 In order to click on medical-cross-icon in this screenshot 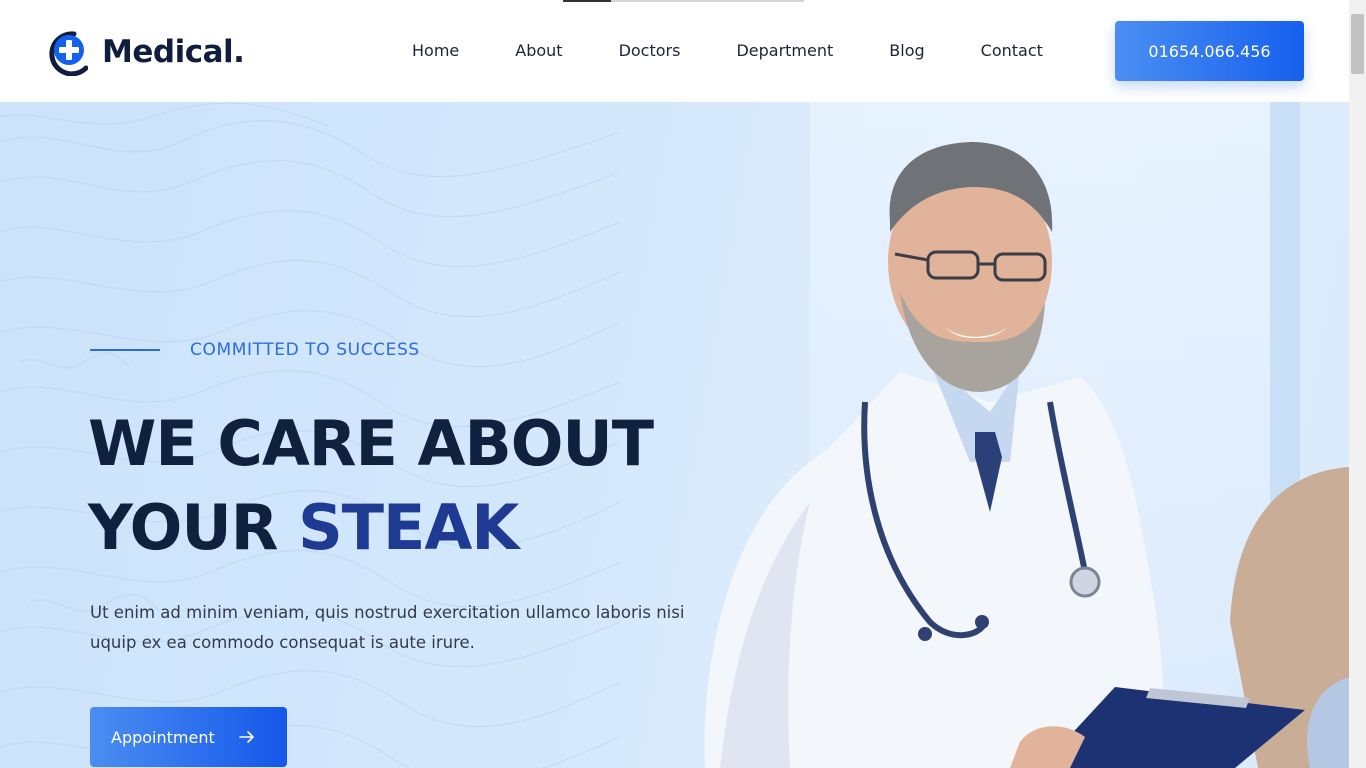, I will do `click(68, 53)`.